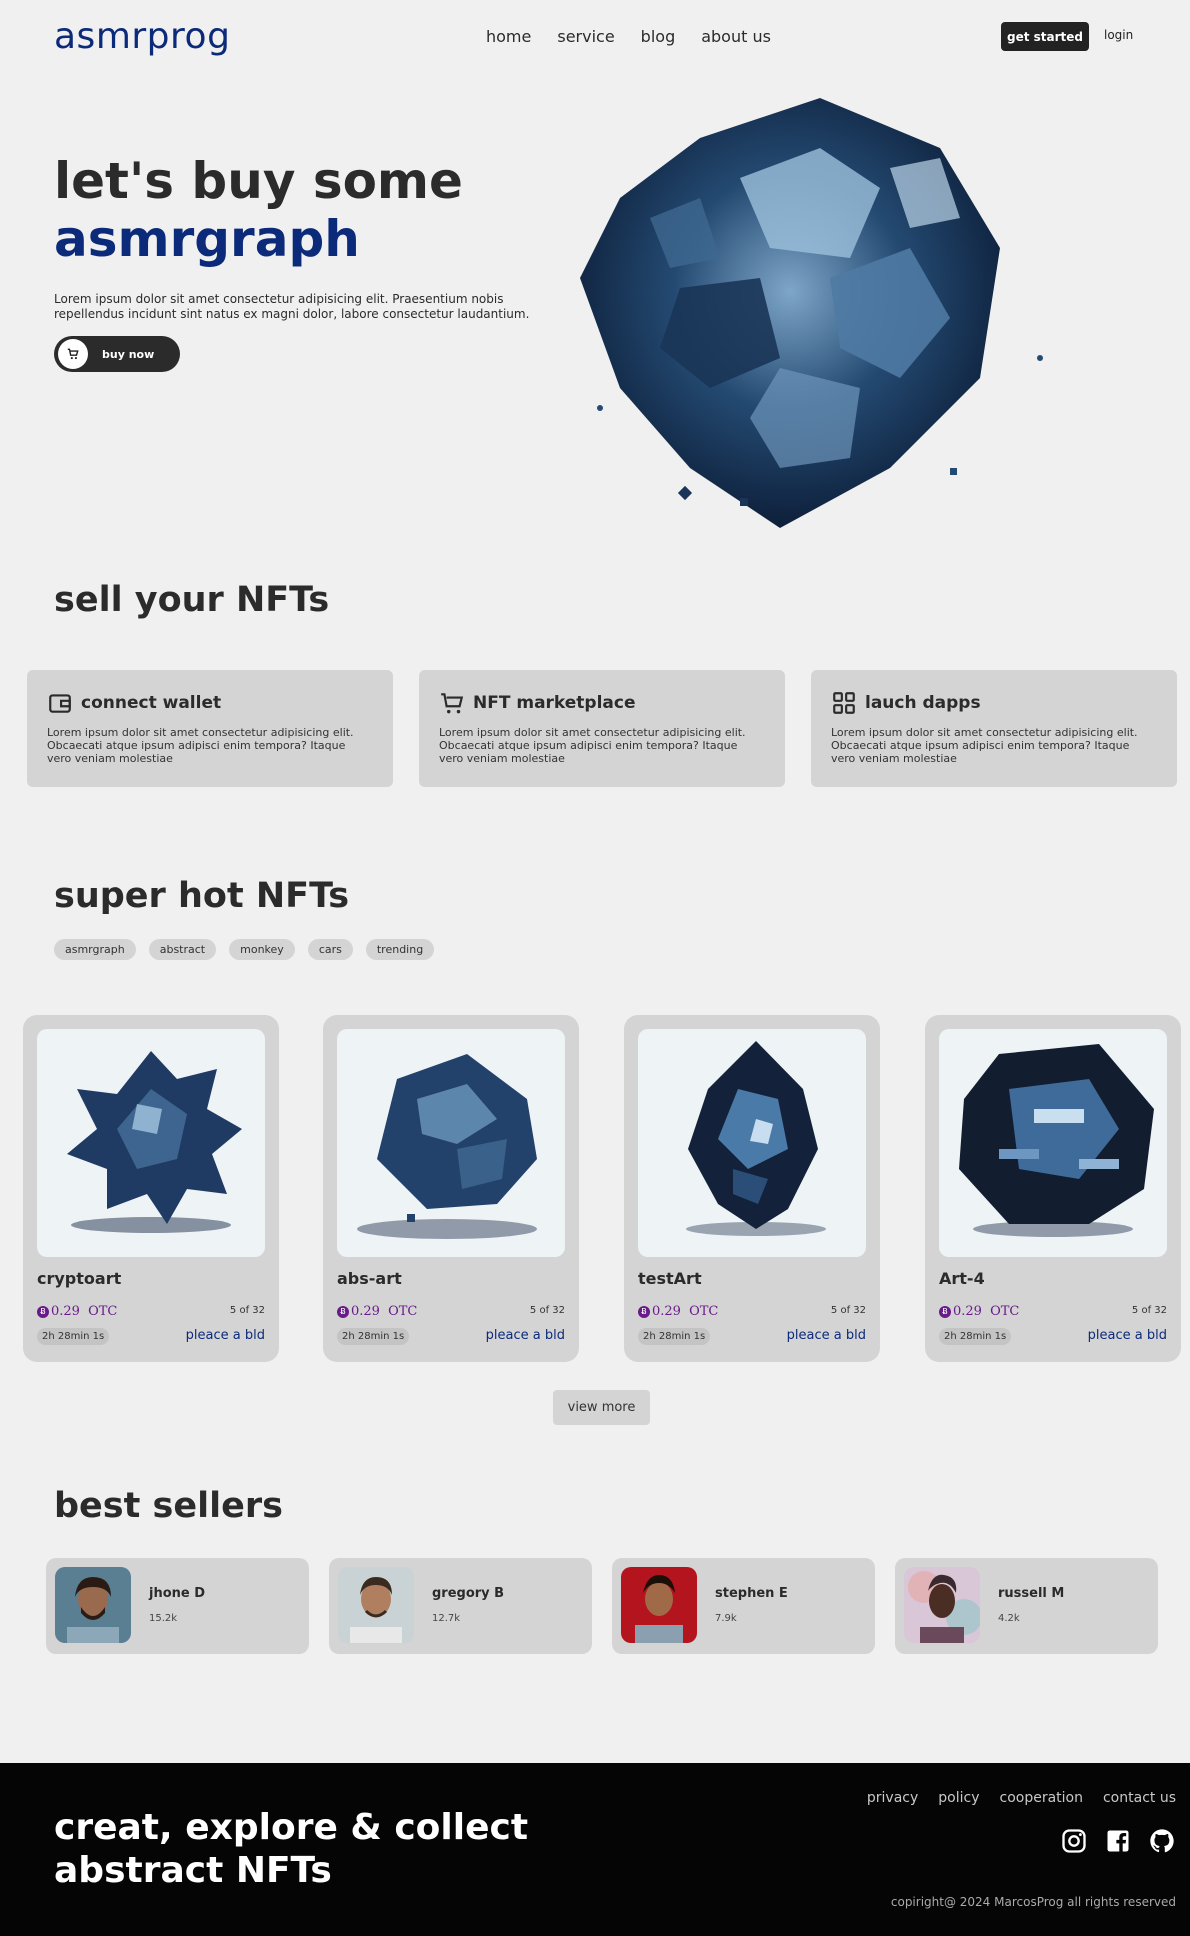  What do you see at coordinates (1139, 1798) in the screenshot?
I see `footer-link-contact: contact us` at bounding box center [1139, 1798].